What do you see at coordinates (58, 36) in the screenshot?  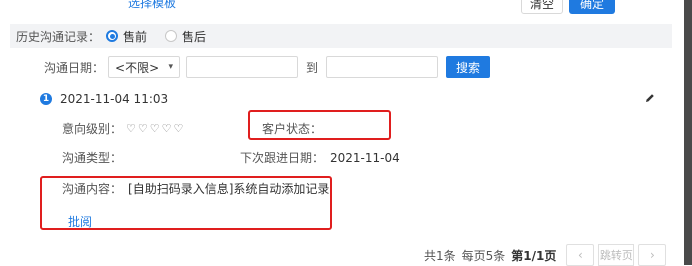 I see `history-label: 历史沟通记录：` at bounding box center [58, 36].